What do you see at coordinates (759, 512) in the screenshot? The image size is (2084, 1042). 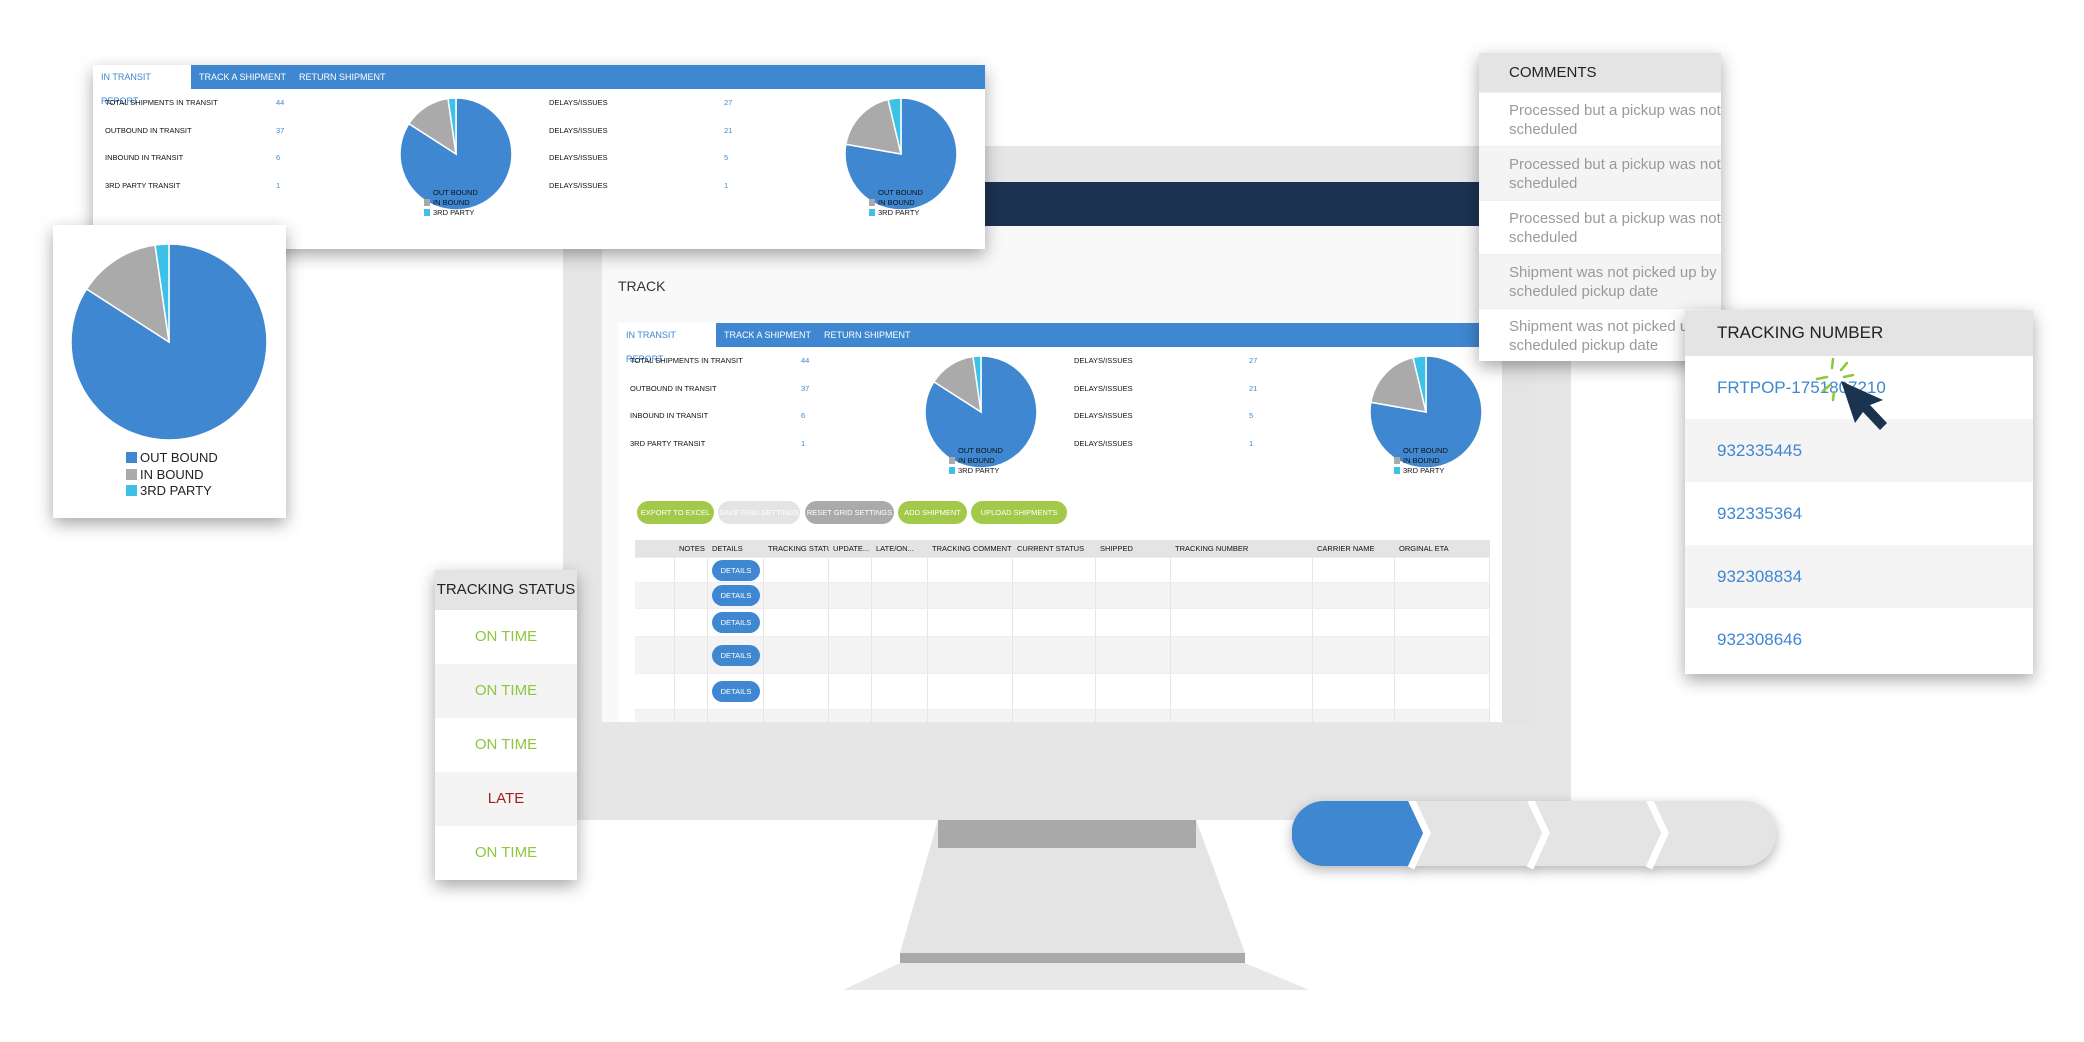 I see `save-grid-settings-button: SAVE GRID SETTINGS` at bounding box center [759, 512].